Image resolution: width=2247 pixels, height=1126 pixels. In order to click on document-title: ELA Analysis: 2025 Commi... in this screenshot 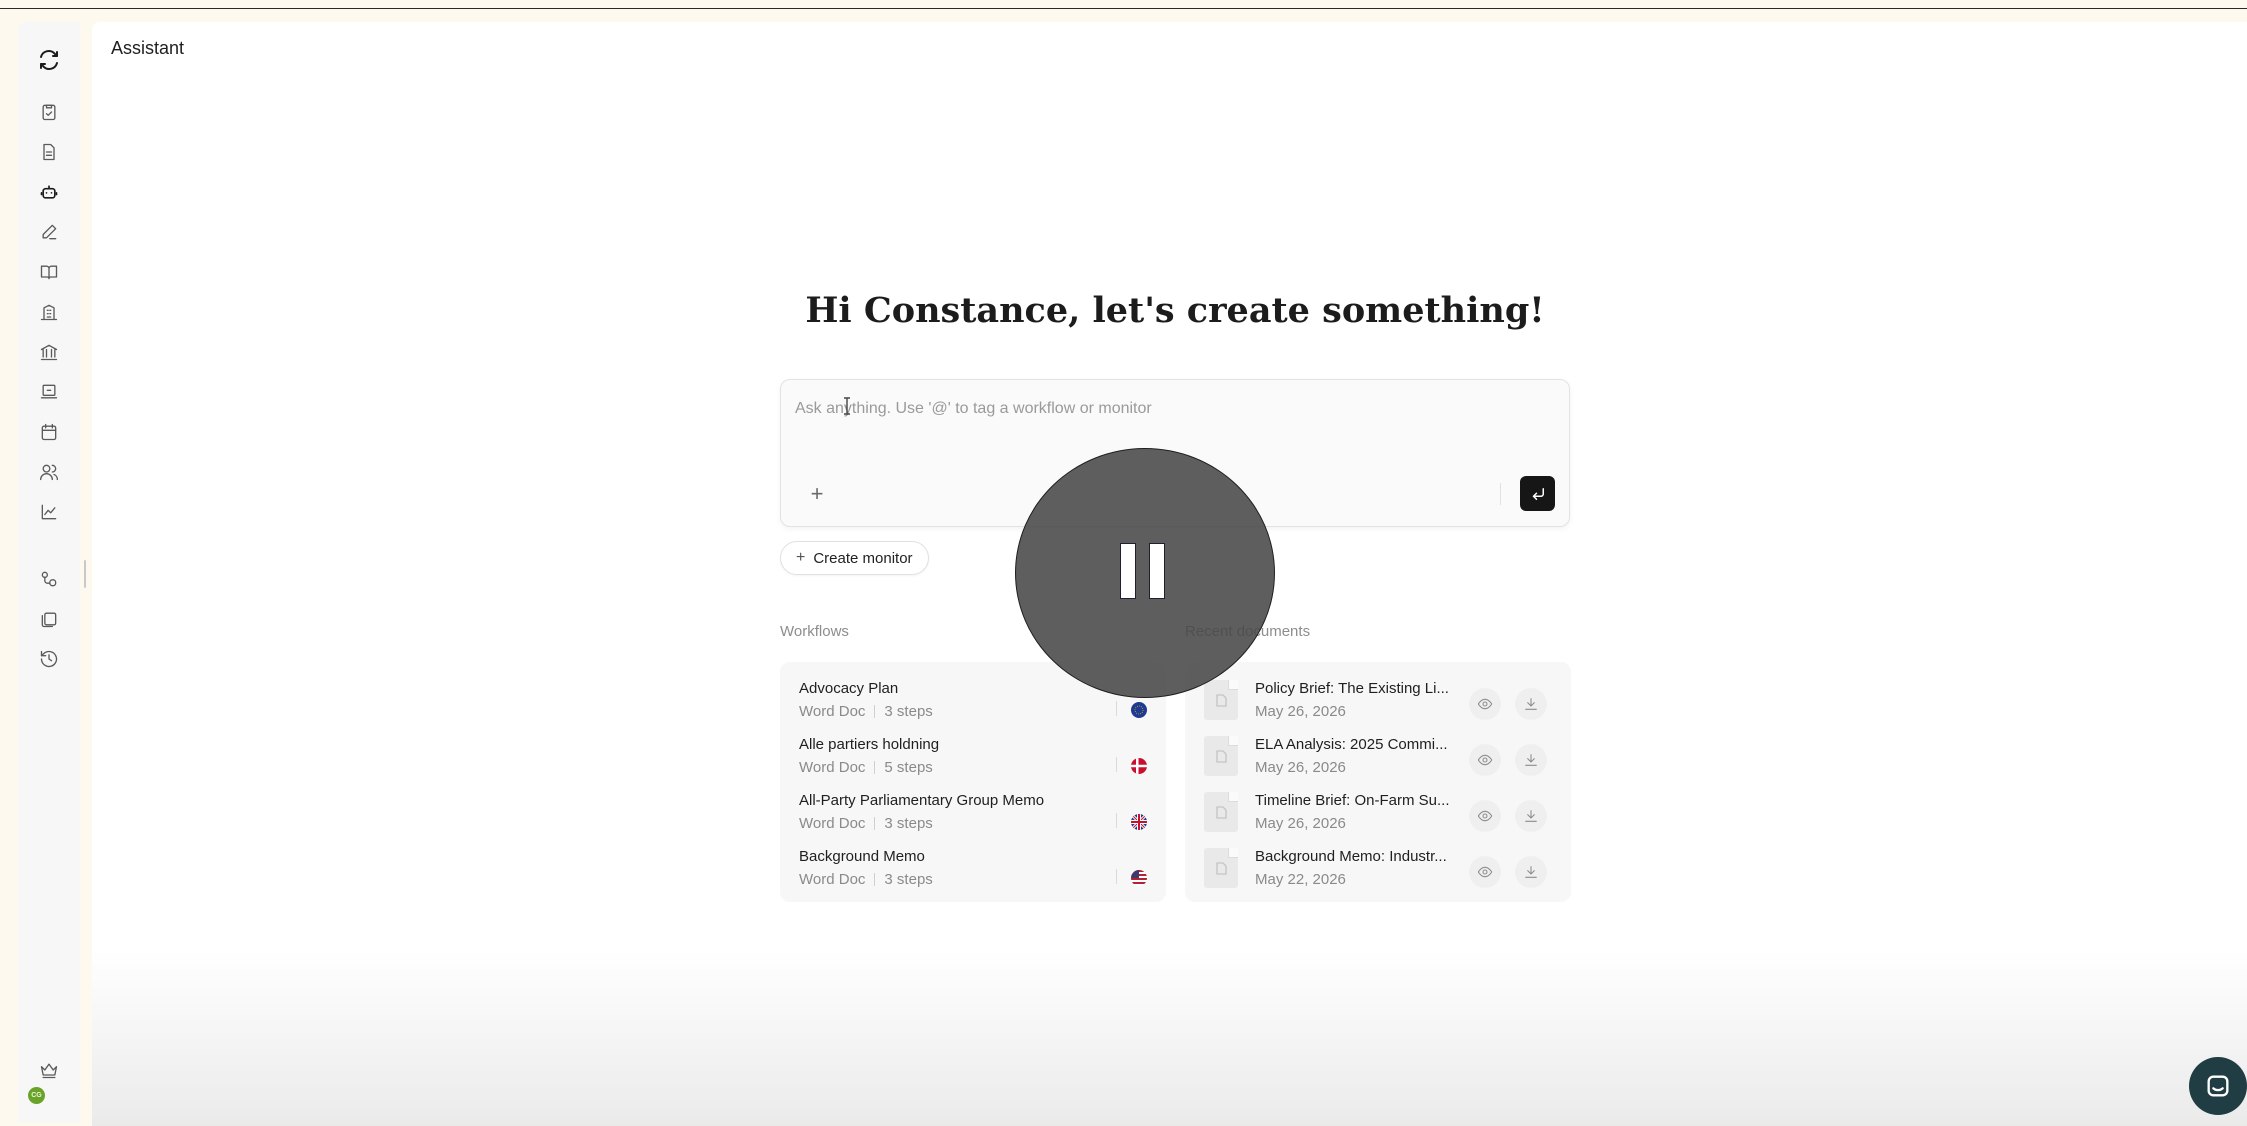, I will do `click(1351, 744)`.